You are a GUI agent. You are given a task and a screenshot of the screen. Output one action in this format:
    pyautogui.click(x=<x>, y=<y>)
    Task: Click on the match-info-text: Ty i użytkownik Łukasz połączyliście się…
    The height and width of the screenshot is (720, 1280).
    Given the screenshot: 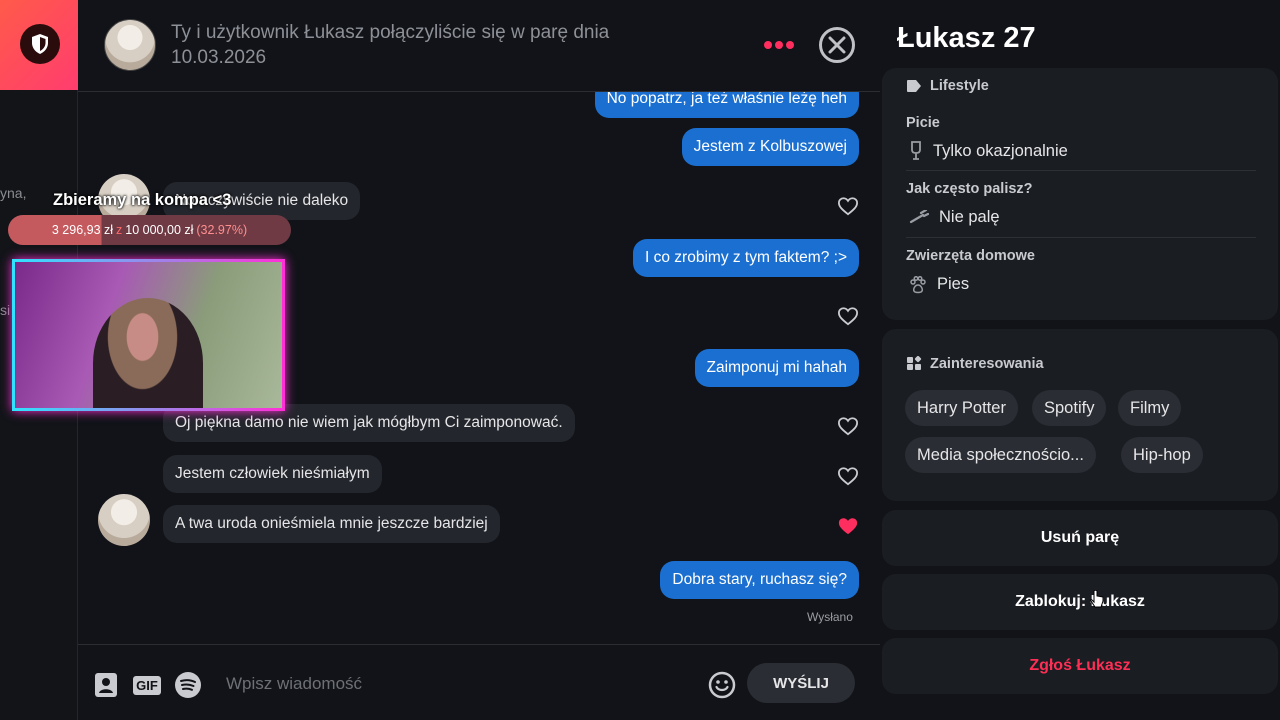 What is the action you would take?
    pyautogui.click(x=390, y=45)
    